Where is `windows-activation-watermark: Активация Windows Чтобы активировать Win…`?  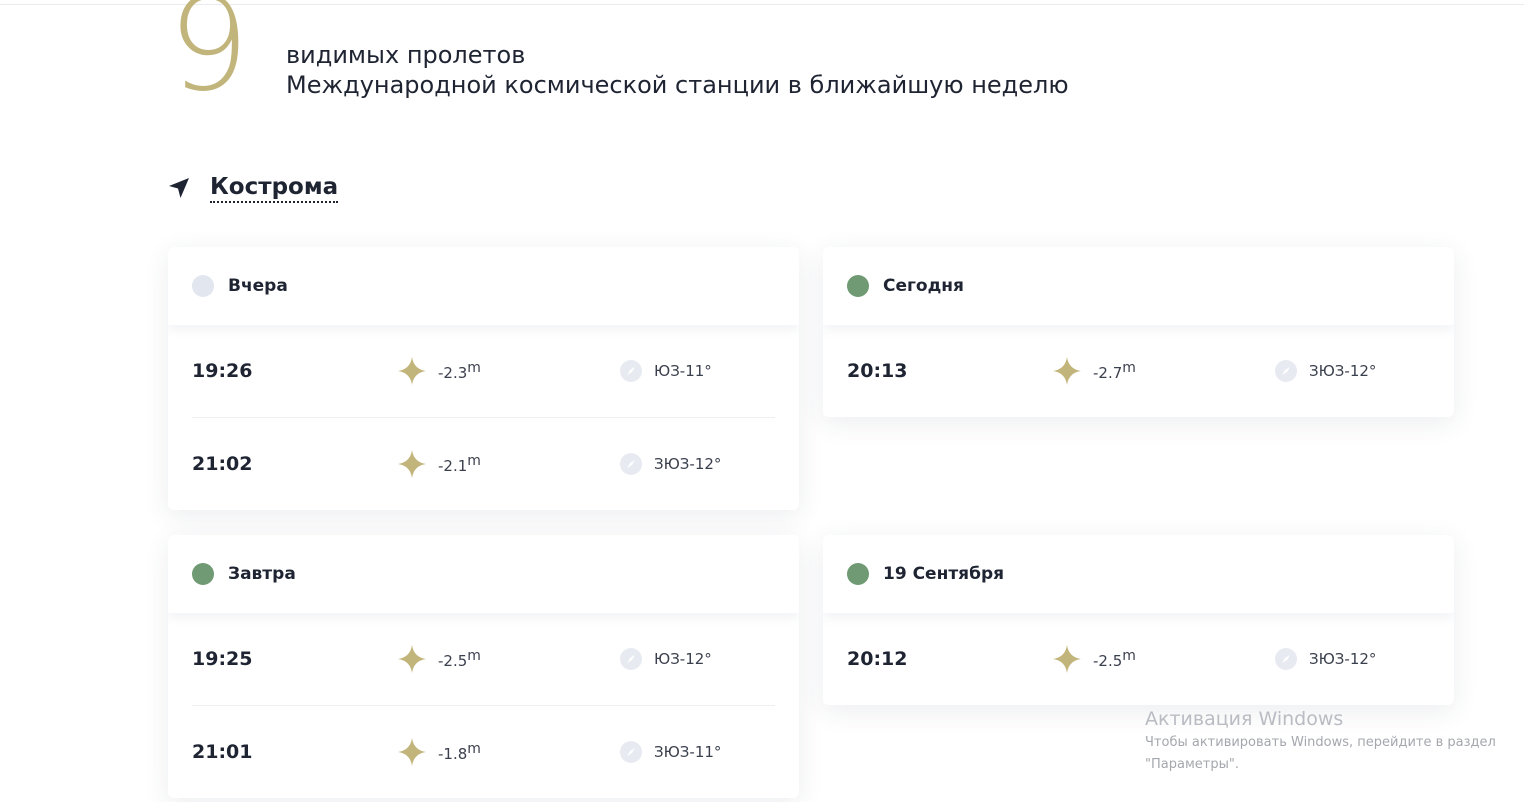
windows-activation-watermark: Активация Windows Чтобы активировать Win… is located at coordinates (1320, 741).